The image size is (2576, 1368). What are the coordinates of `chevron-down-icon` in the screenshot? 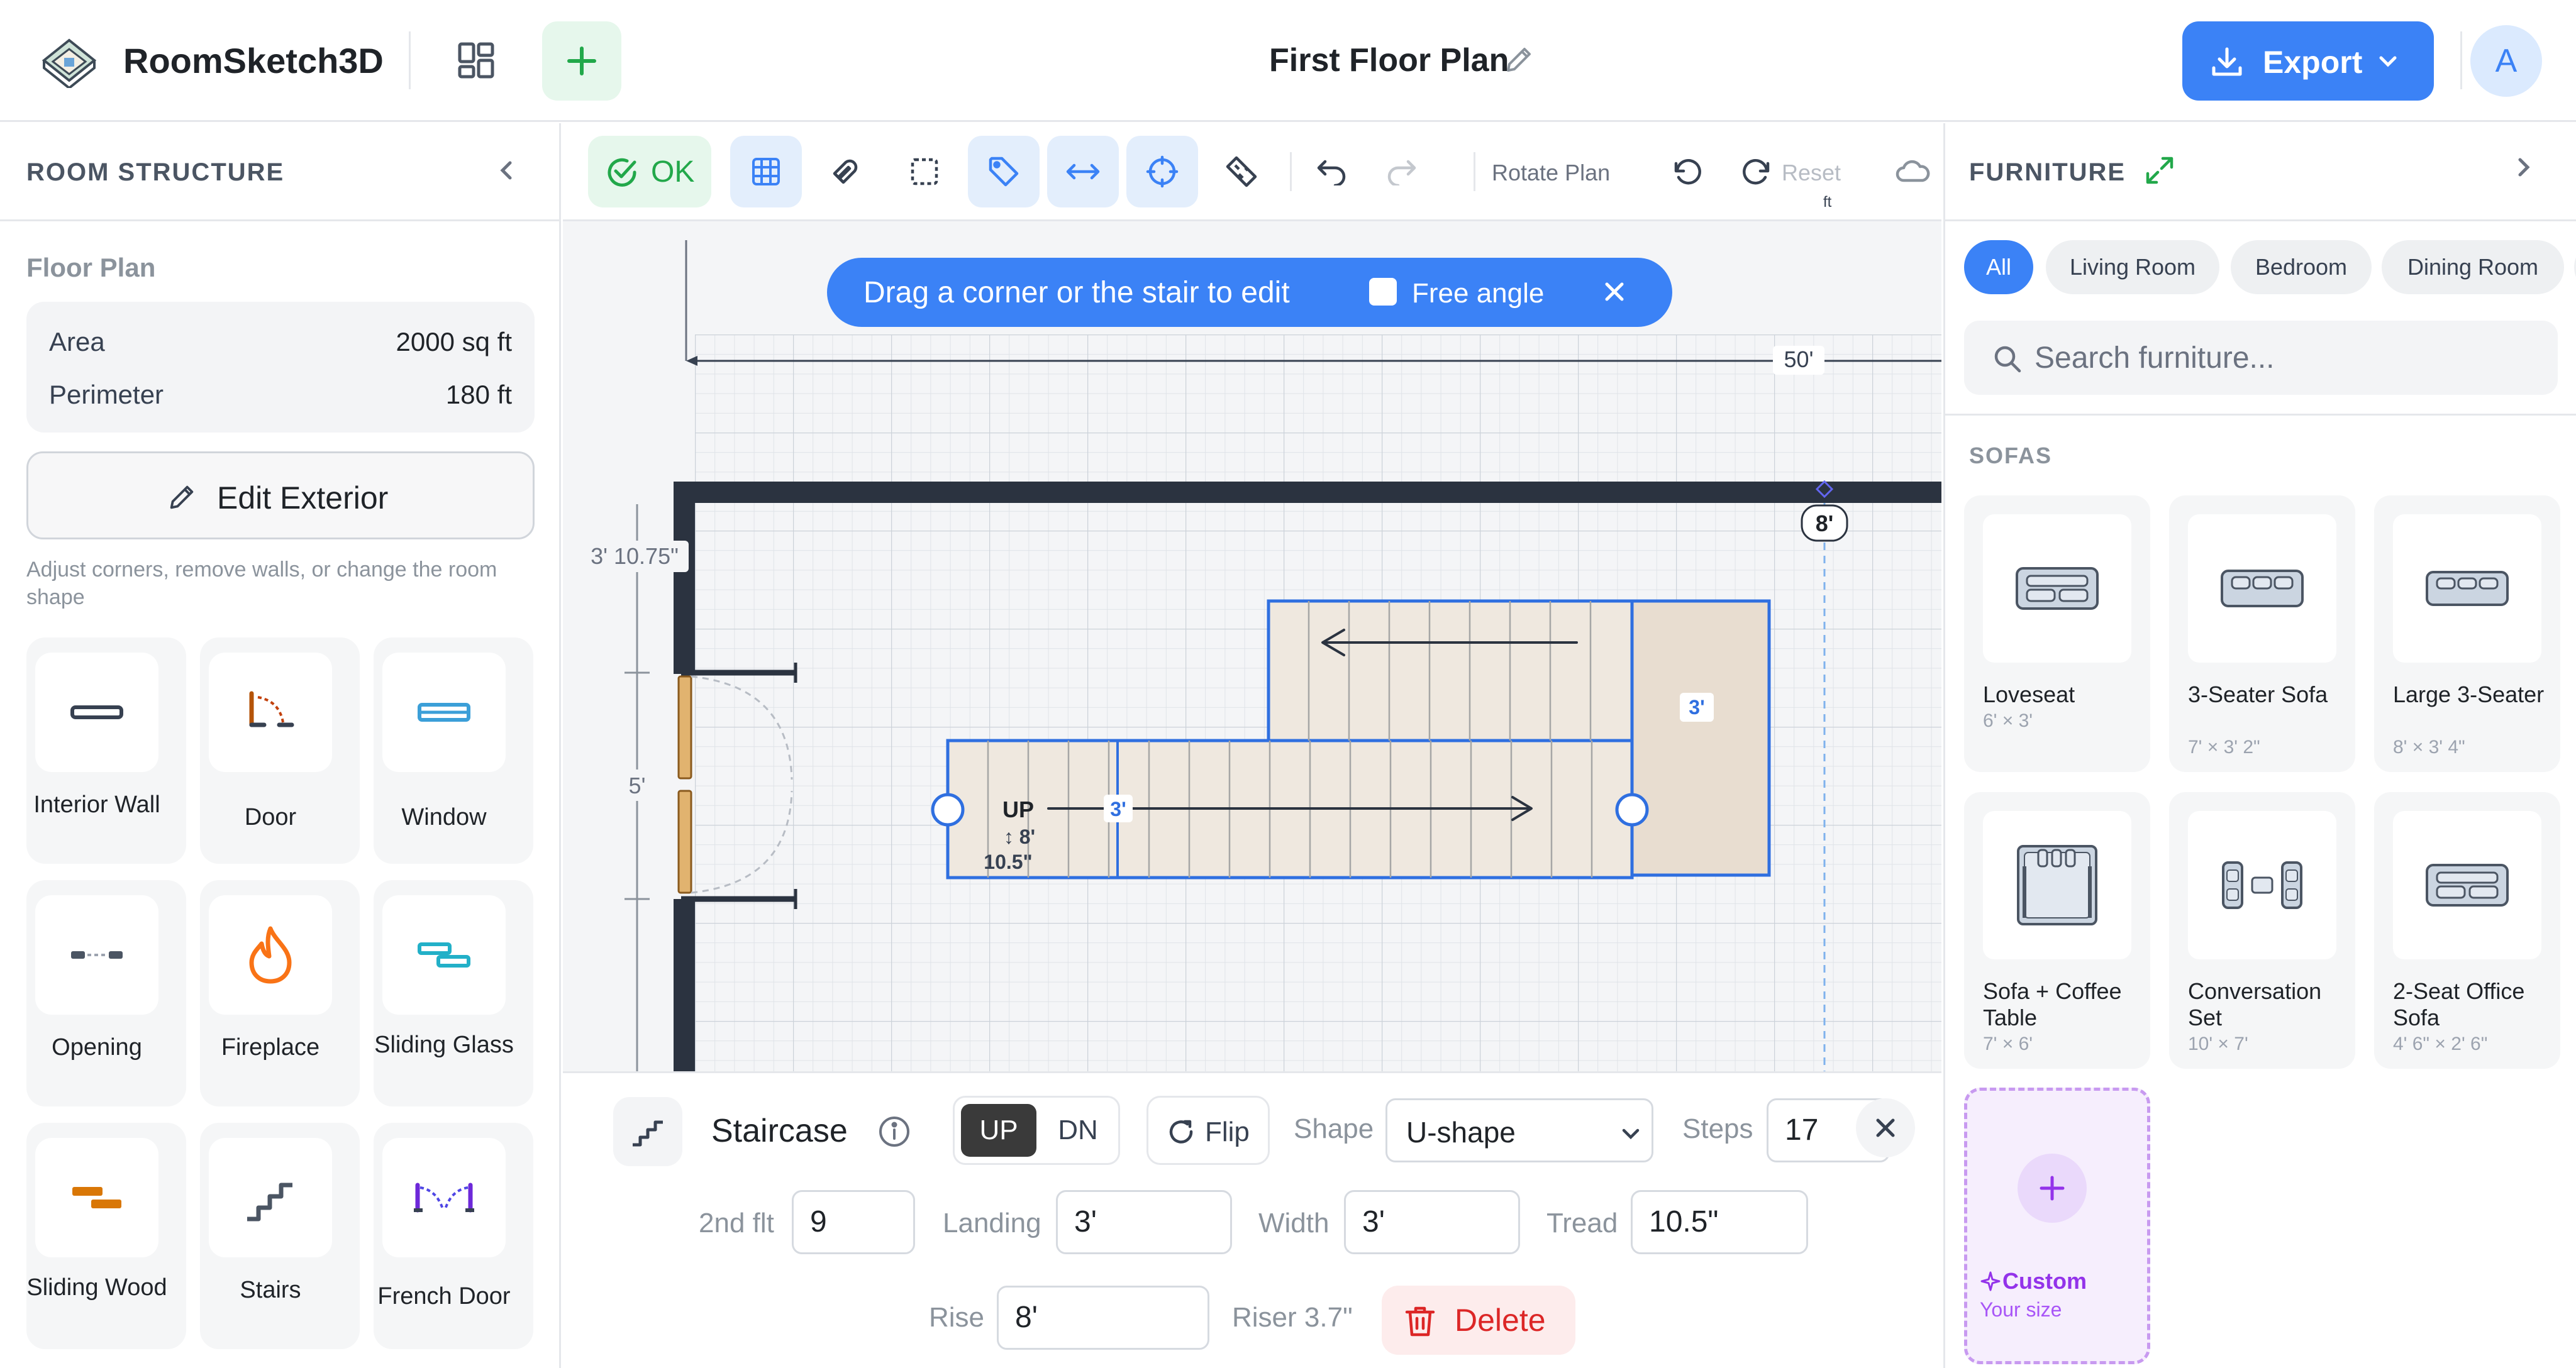 It's located at (2388, 61).